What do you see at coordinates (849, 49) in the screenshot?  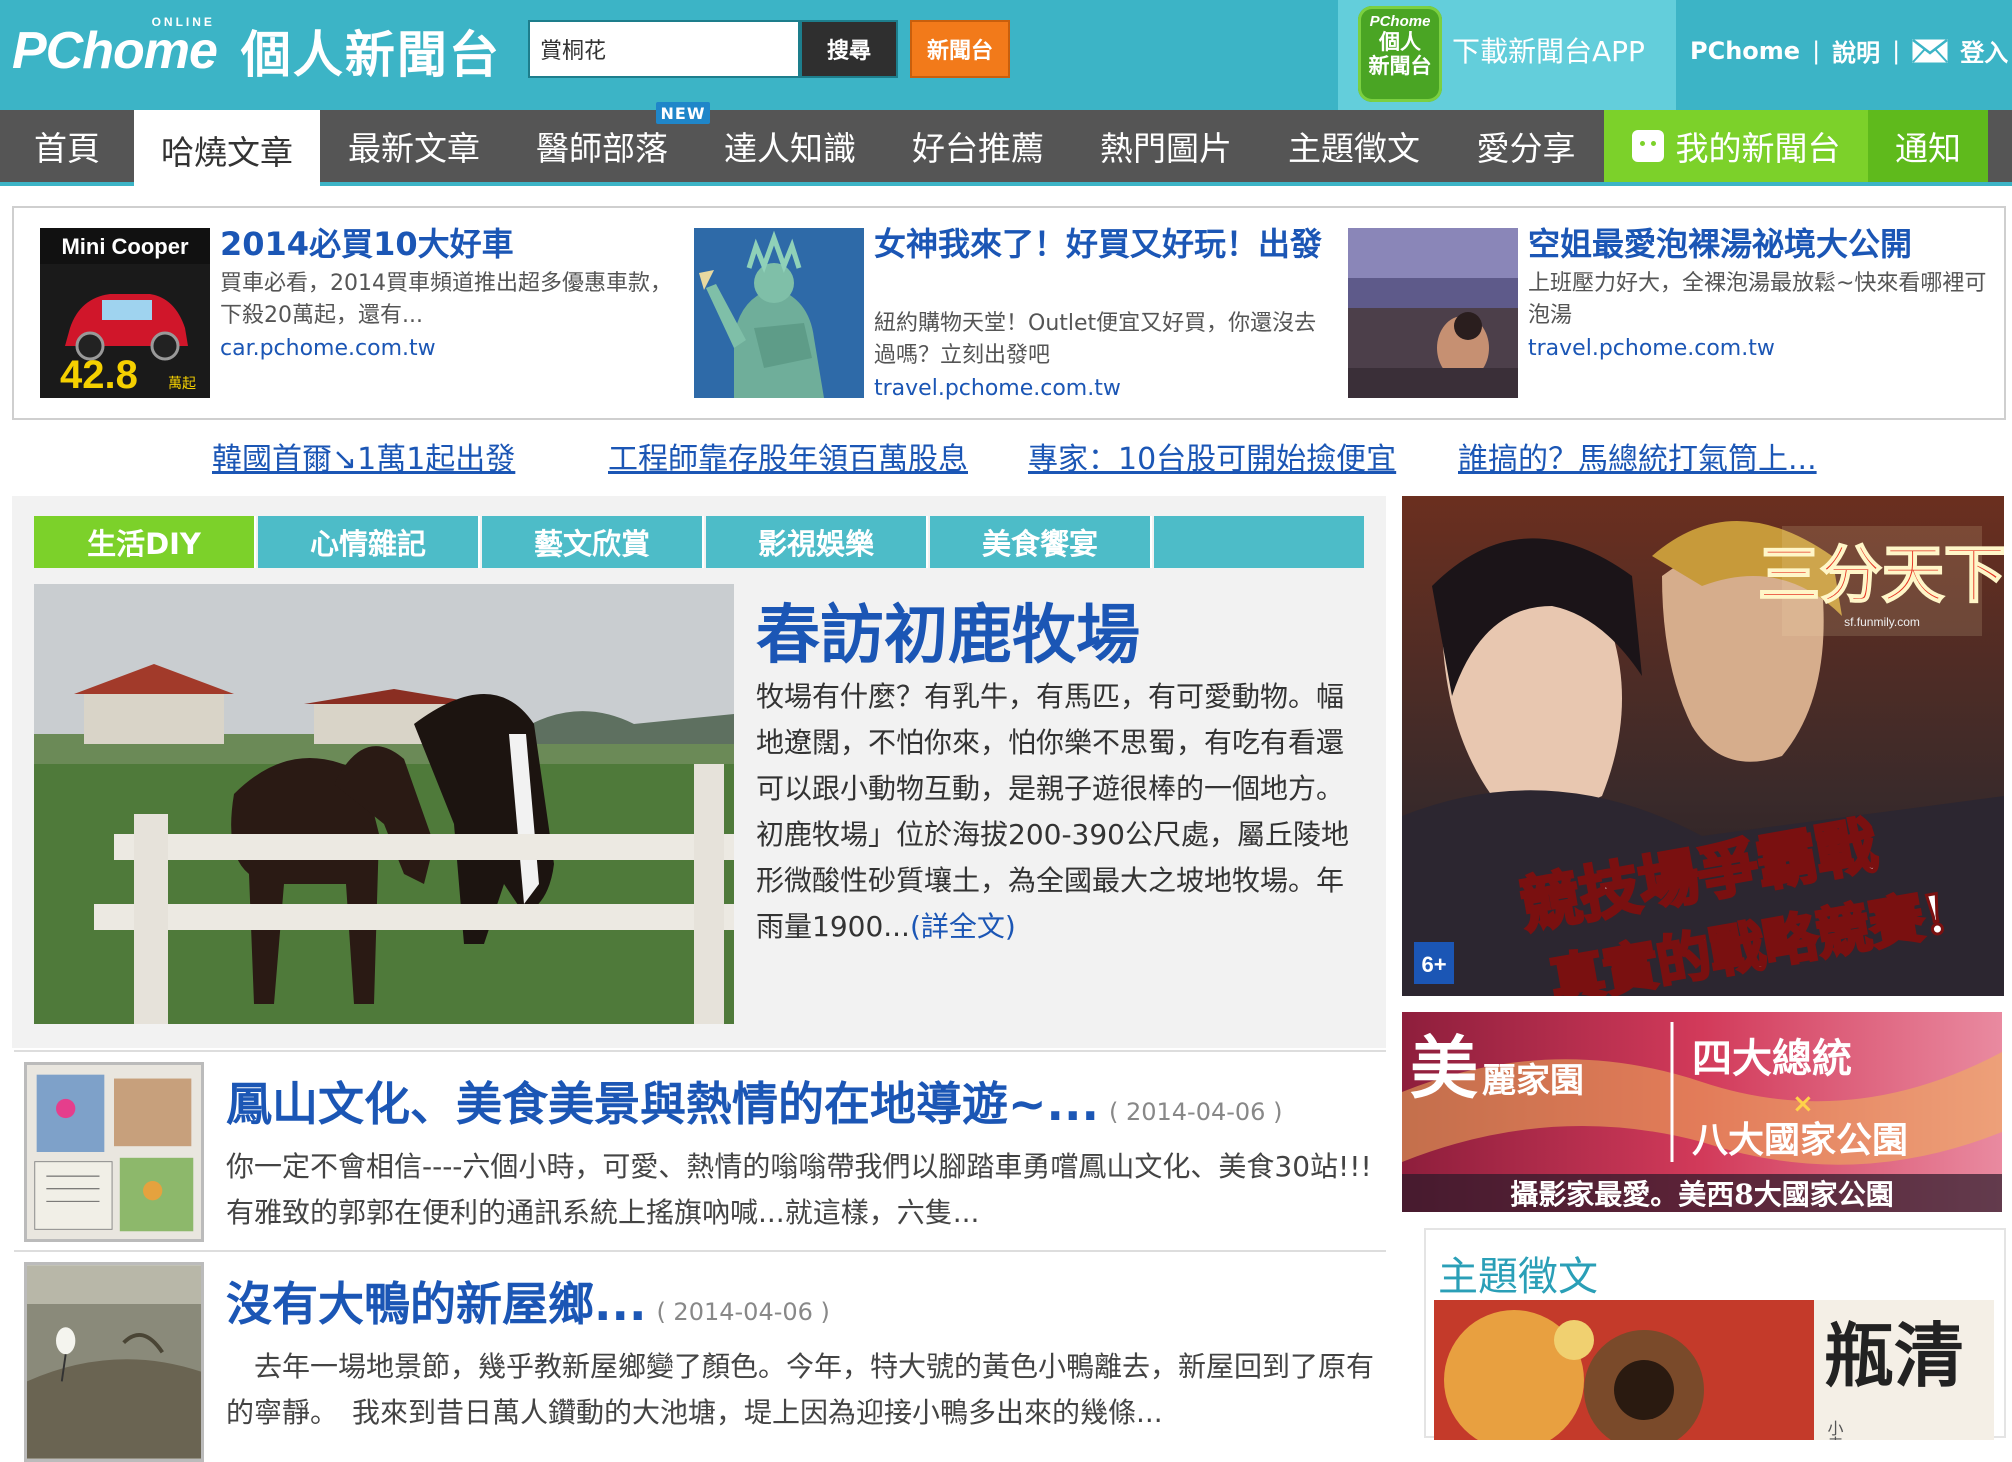 I see `search-button: 搜尋` at bounding box center [849, 49].